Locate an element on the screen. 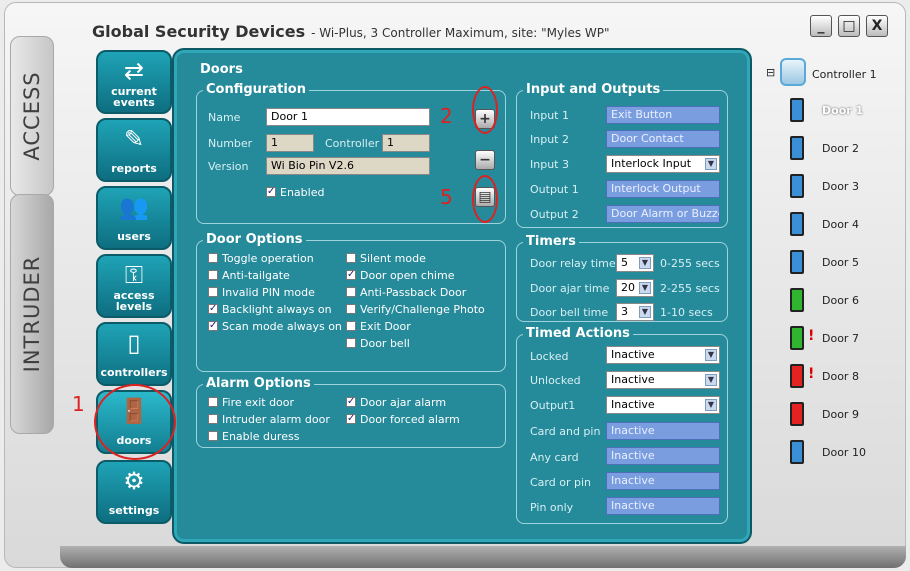 This screenshot has width=910, height=571. nav-settings: ⚙ settings is located at coordinates (134, 492).